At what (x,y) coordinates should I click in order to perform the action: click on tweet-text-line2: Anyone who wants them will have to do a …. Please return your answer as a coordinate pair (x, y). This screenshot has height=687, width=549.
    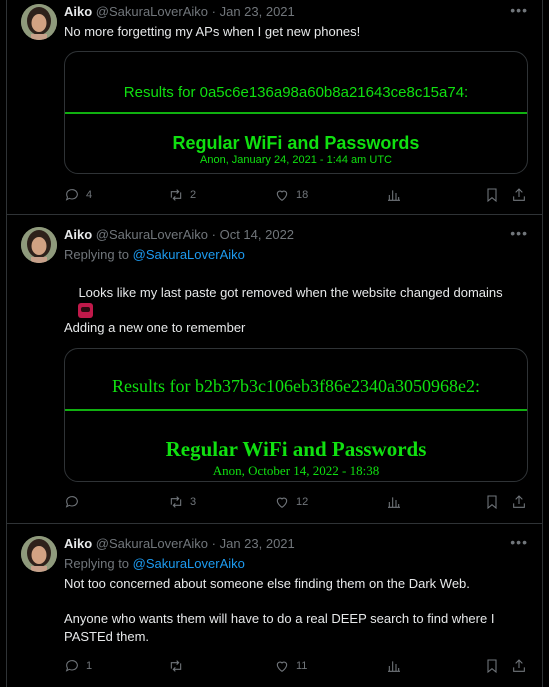
    Looking at the image, I should click on (281, 627).